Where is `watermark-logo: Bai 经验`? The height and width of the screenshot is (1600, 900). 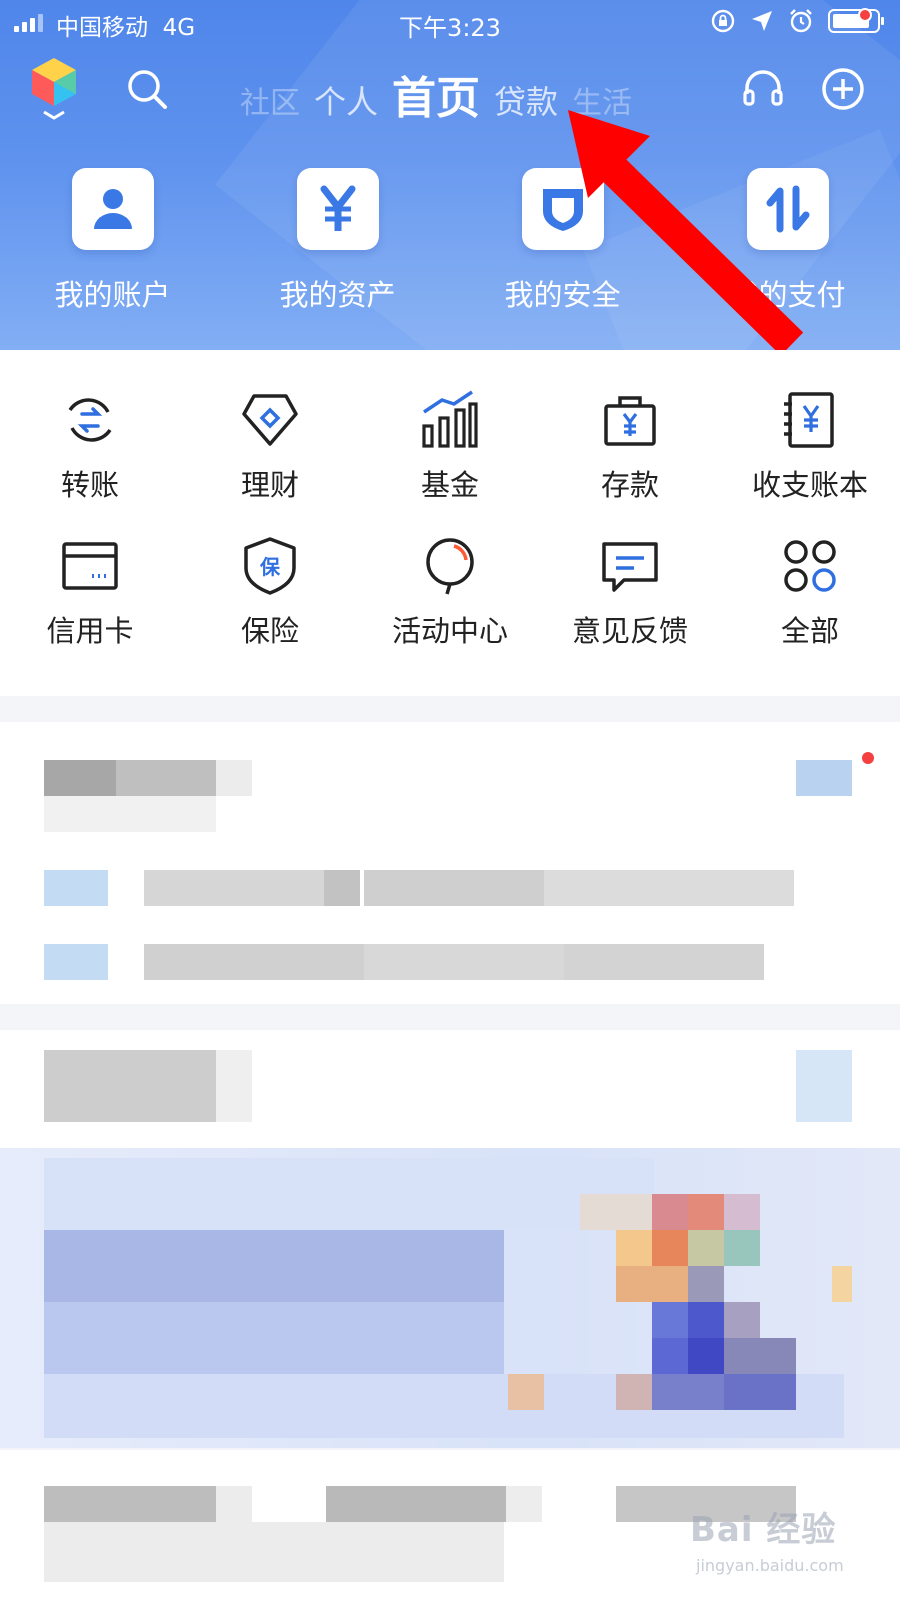 watermark-logo: Bai 经验 is located at coordinates (763, 1530).